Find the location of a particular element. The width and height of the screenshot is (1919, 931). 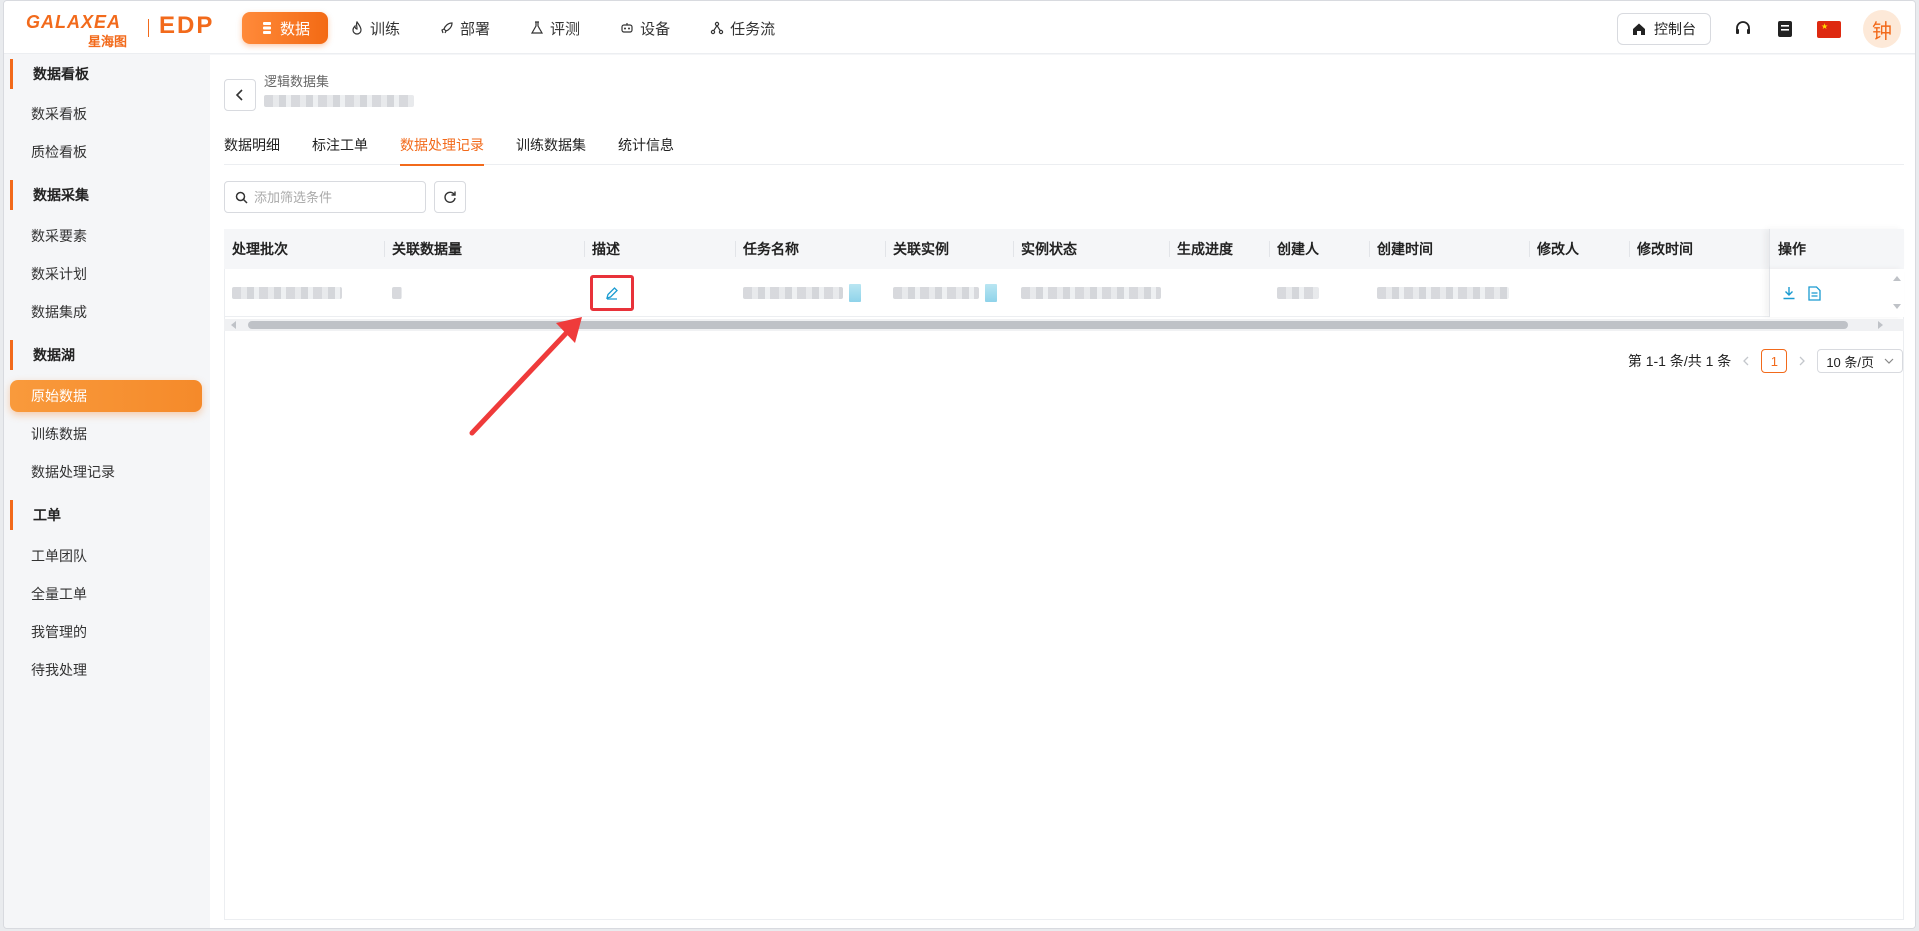

cell-instance is located at coordinates (949, 293).